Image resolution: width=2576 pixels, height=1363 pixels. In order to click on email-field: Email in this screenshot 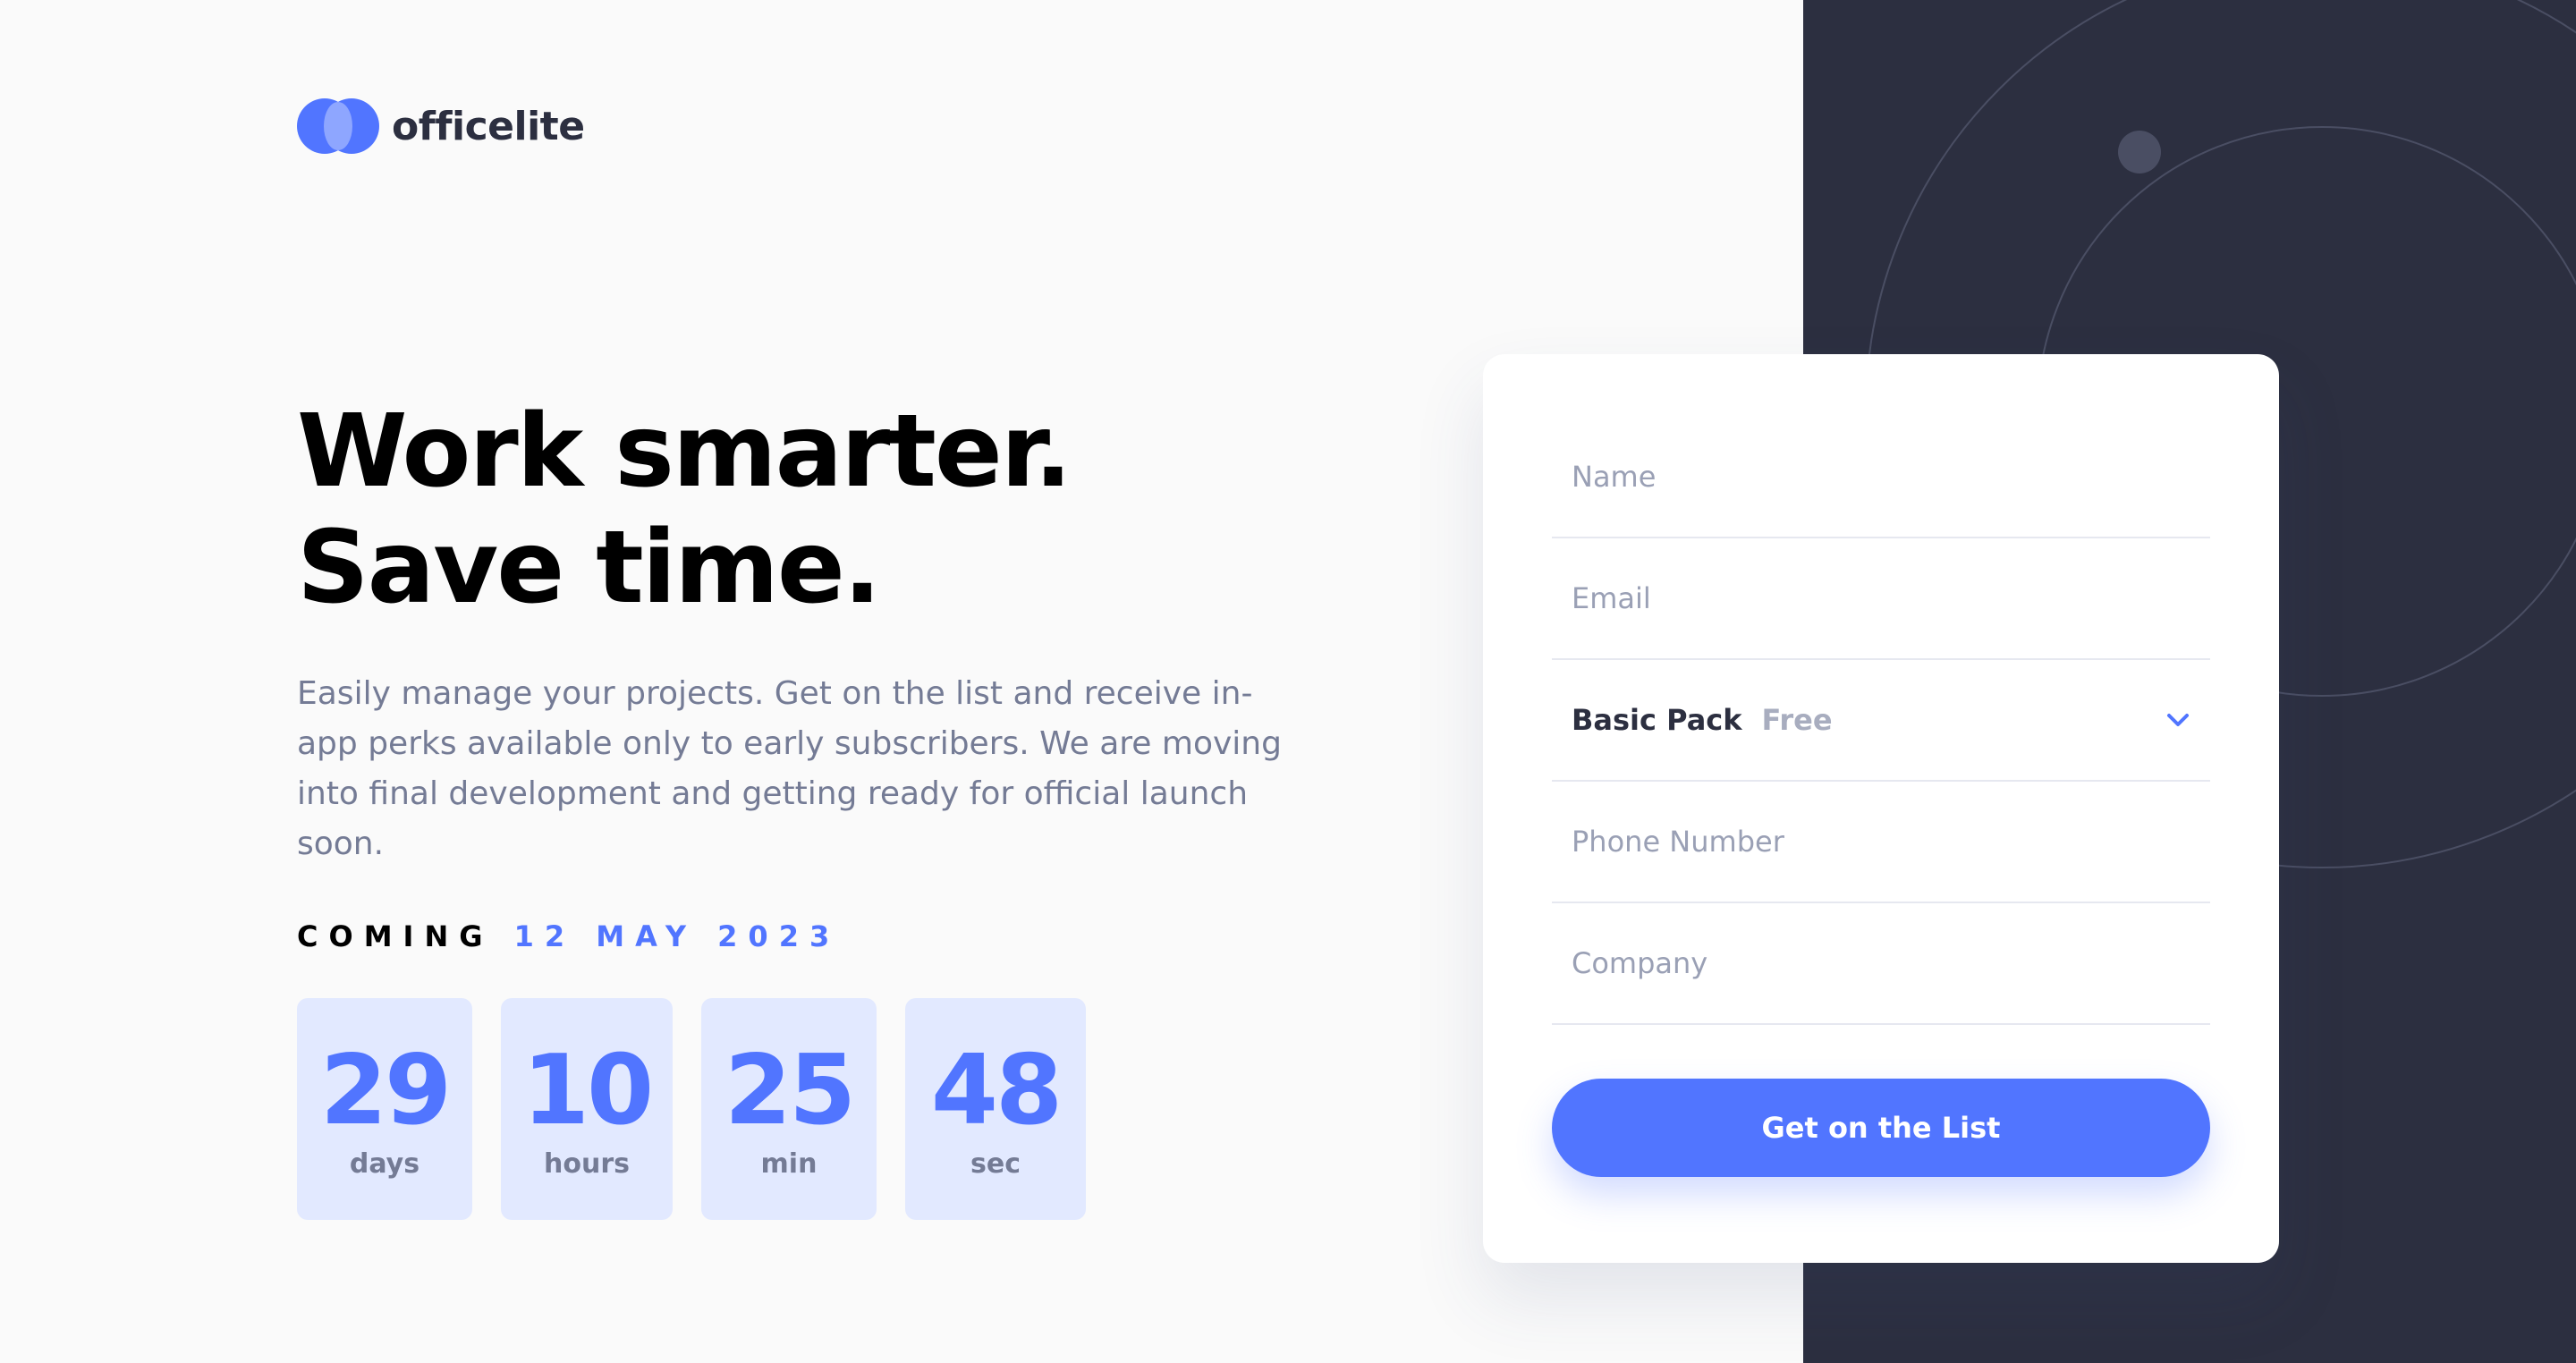, I will do `click(1881, 599)`.